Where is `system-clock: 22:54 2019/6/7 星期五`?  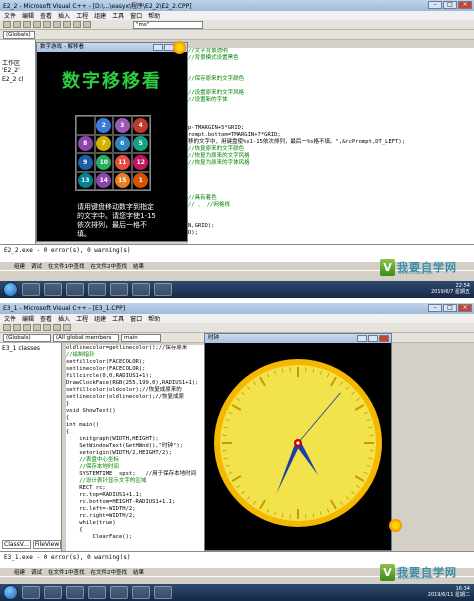
system-clock: 22:54 2019/6/7 星期五 is located at coordinates (450, 289).